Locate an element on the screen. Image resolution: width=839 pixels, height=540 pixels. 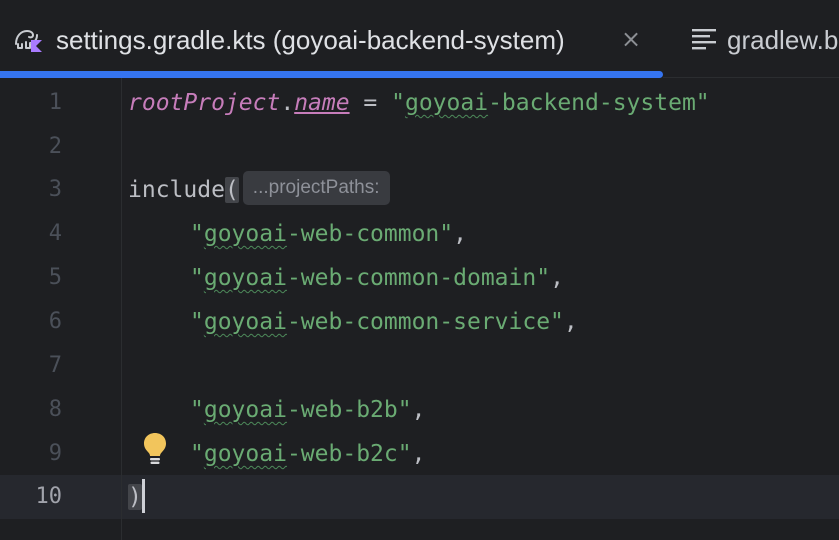
line-number: 3 is located at coordinates (55, 189).